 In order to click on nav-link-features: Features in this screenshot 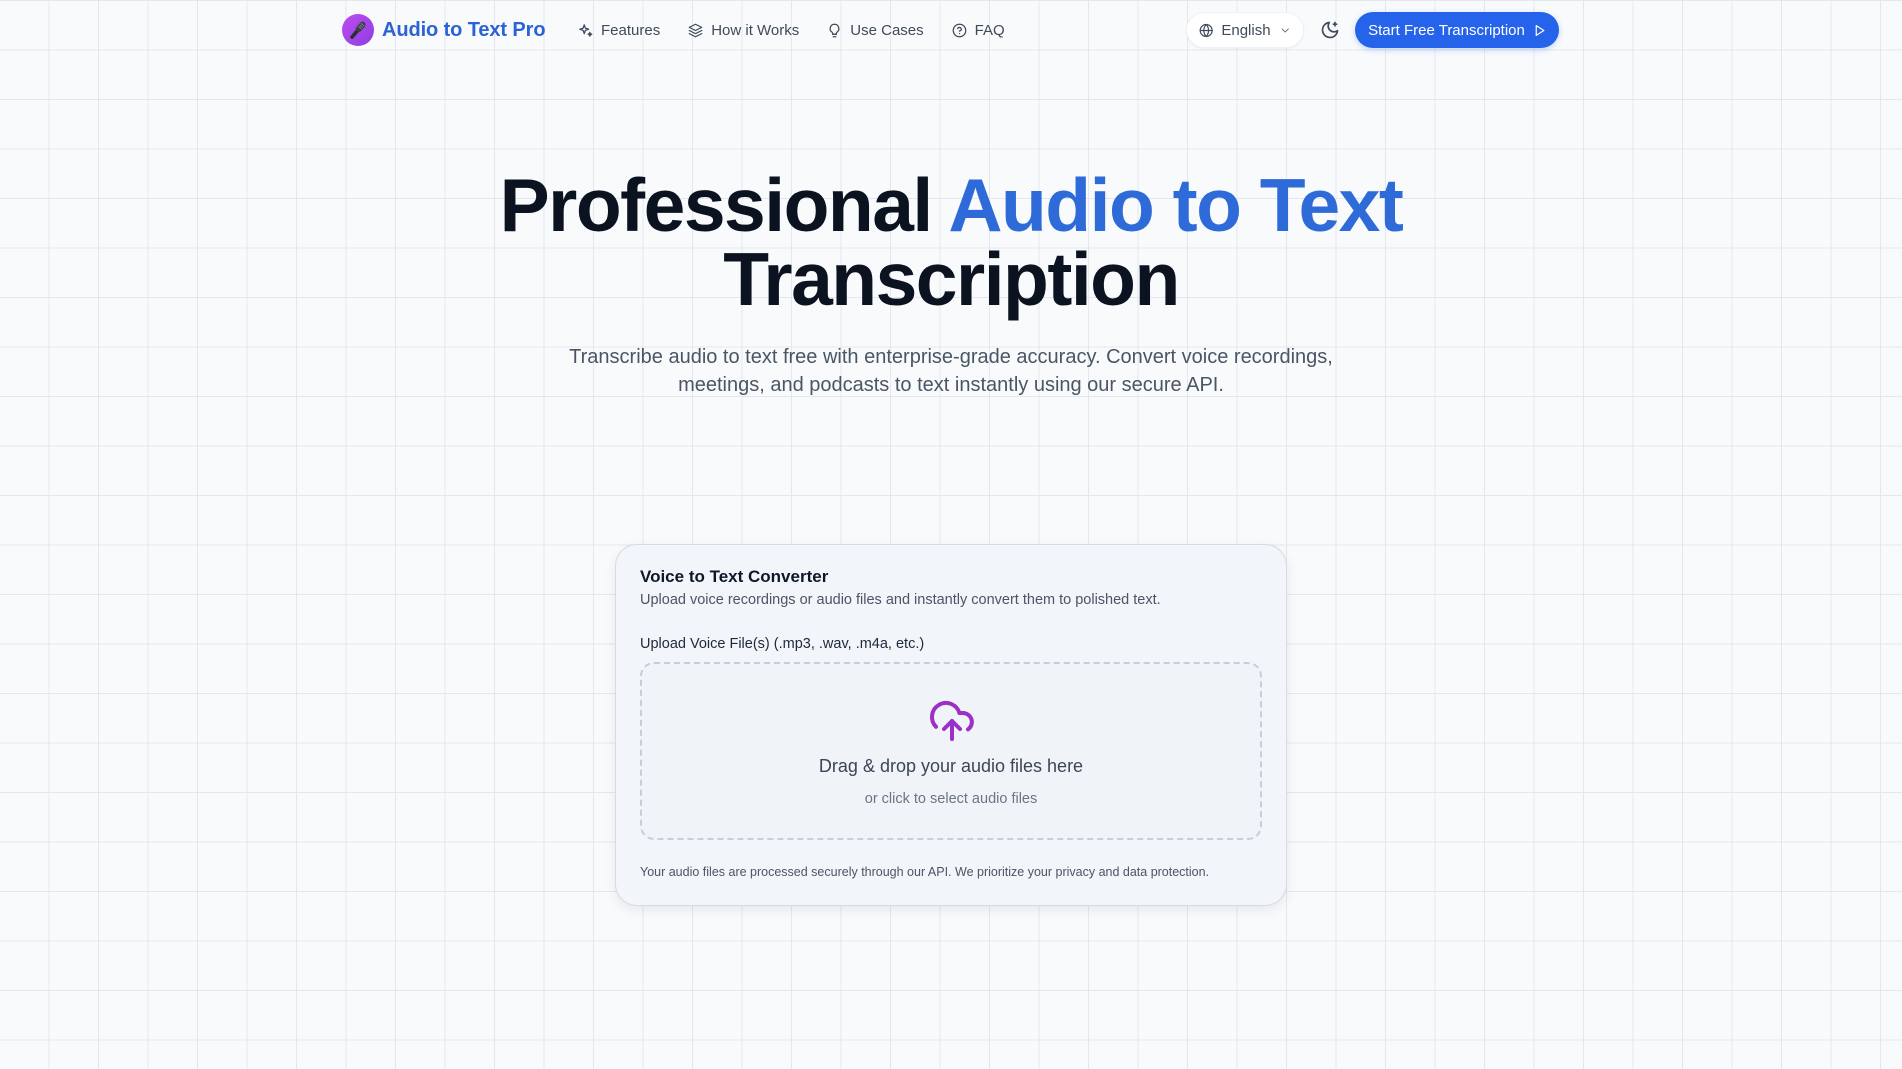, I will do `click(619, 30)`.